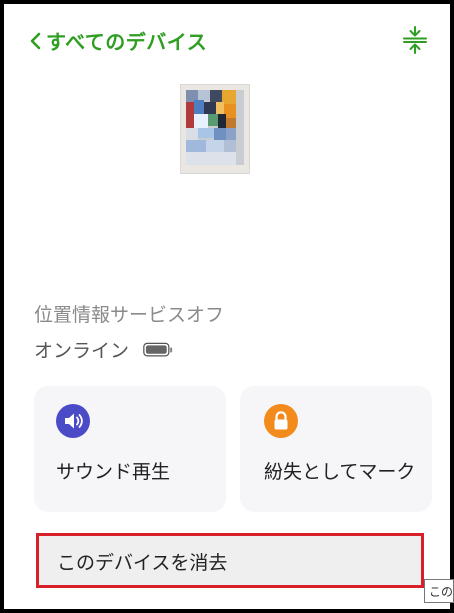  I want to click on tooltip: このデバイスを消去, so click(439, 591).